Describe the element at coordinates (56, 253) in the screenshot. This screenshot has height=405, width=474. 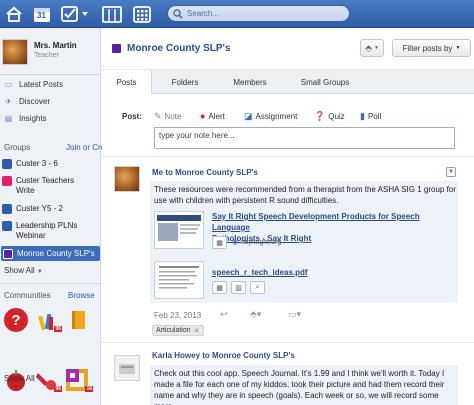
I see `group-label: Monroe County SLP's` at that location.